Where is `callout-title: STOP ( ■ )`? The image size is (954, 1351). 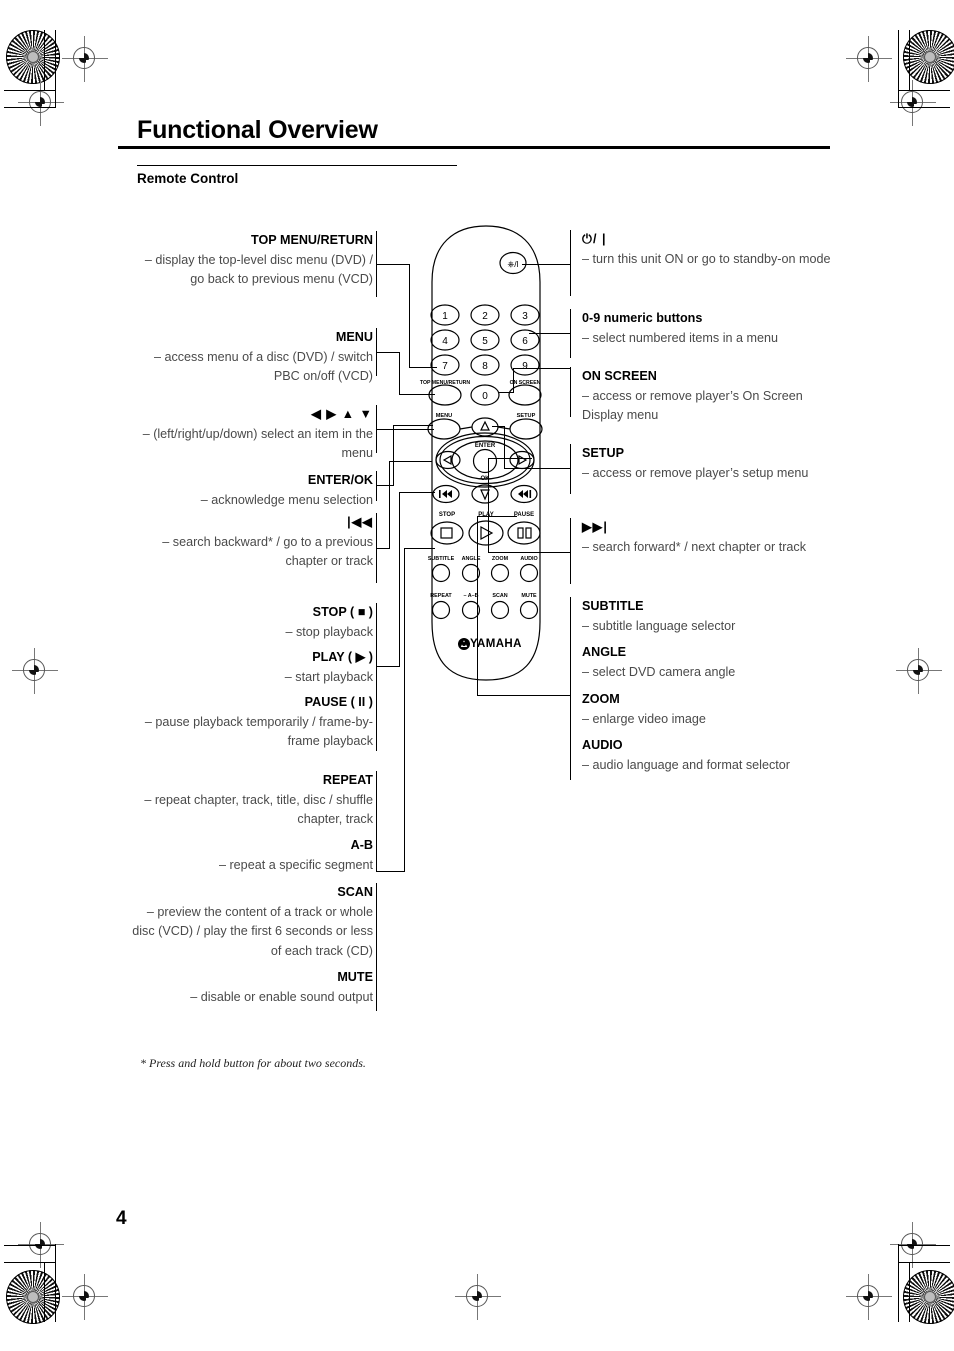
callout-title: STOP ( ■ ) is located at coordinates (342, 612).